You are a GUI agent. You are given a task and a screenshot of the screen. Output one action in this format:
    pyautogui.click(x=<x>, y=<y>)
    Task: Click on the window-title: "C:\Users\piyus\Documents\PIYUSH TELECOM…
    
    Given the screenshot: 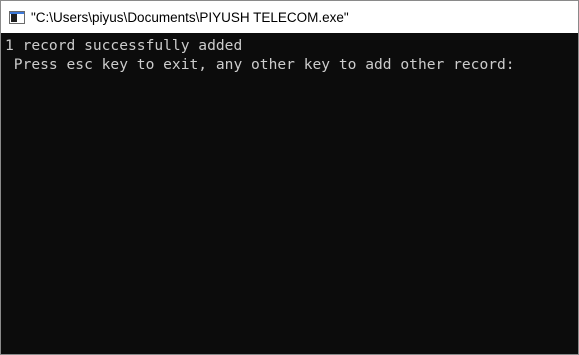 What is the action you would take?
    pyautogui.click(x=190, y=17)
    